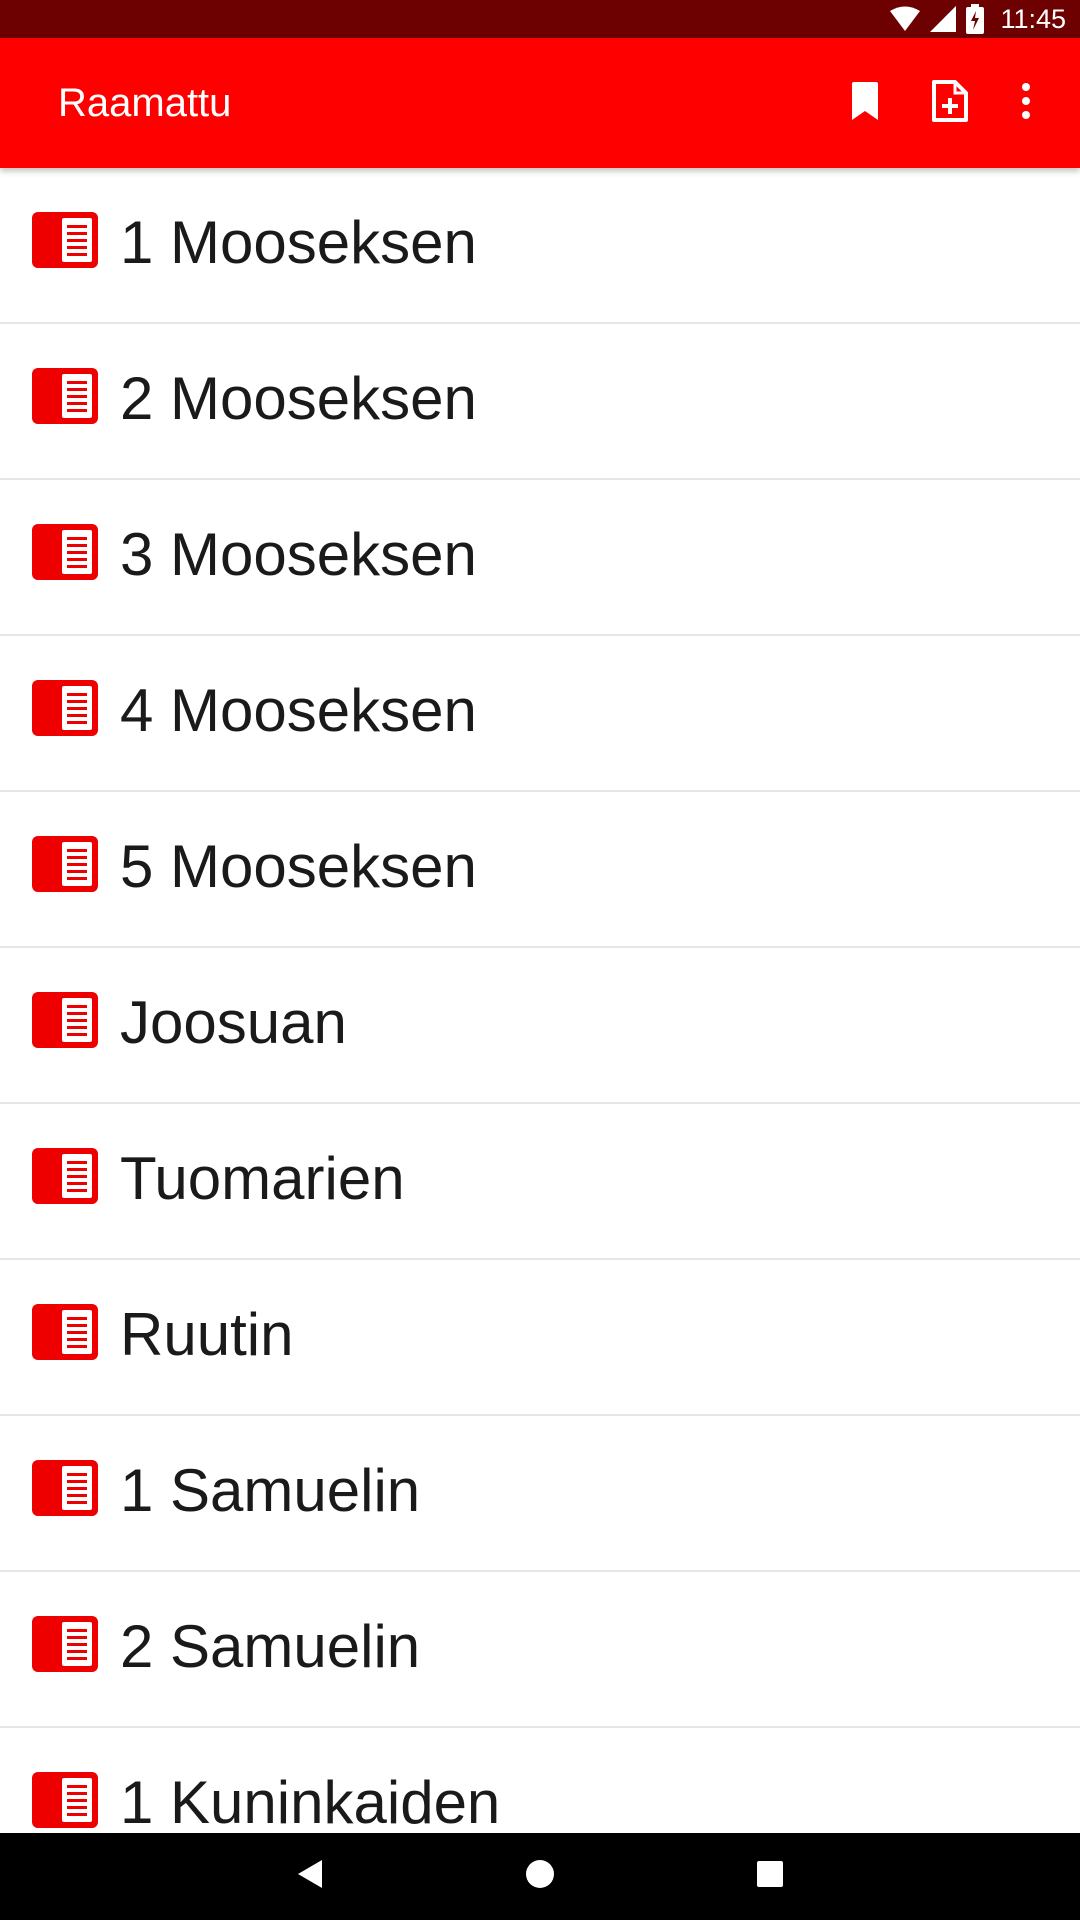 This screenshot has height=1920, width=1080. Describe the element at coordinates (540, 1650) in the screenshot. I see `list-item: 2 Samuelin` at that location.